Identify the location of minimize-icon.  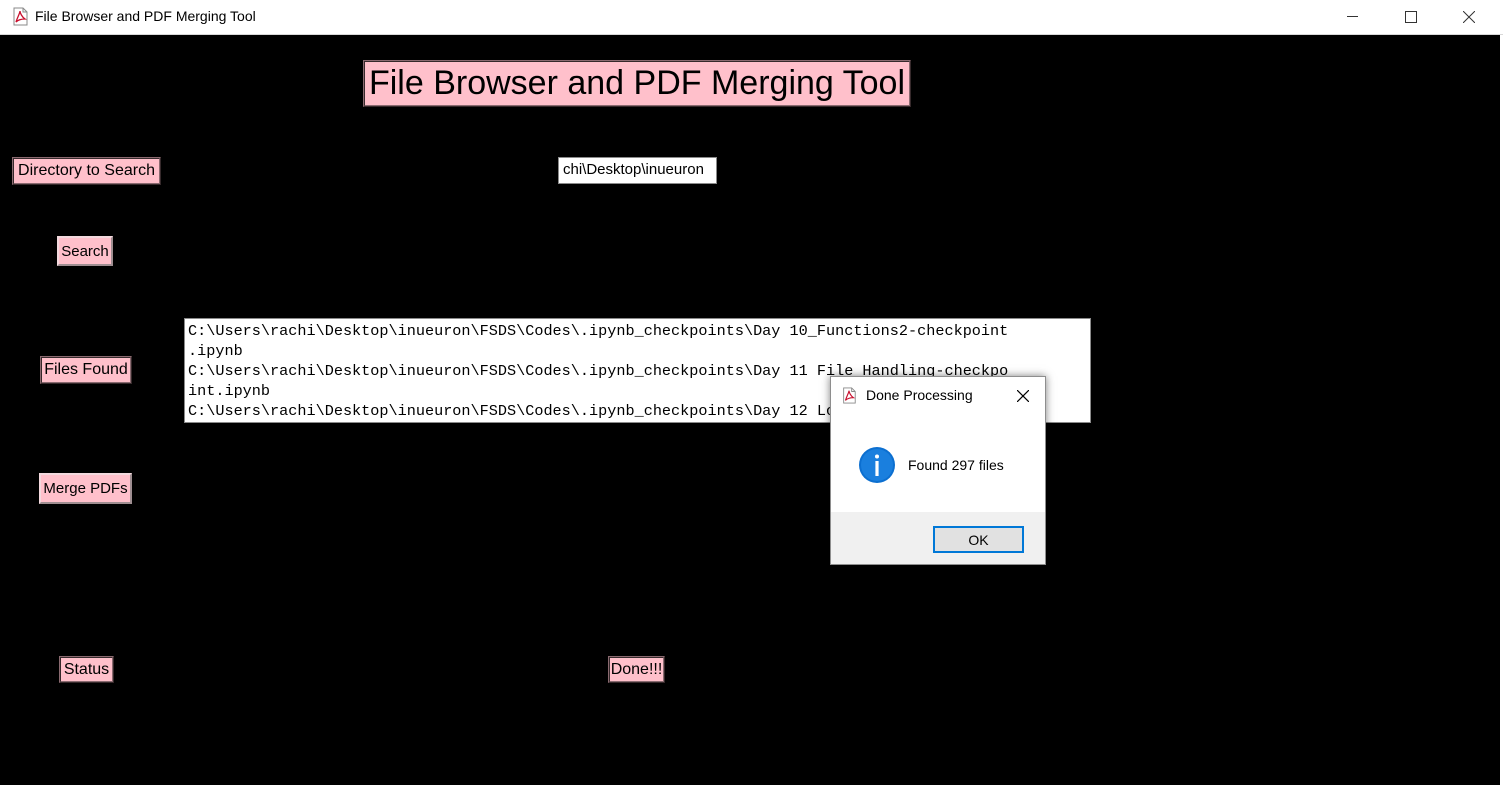
(1352, 16).